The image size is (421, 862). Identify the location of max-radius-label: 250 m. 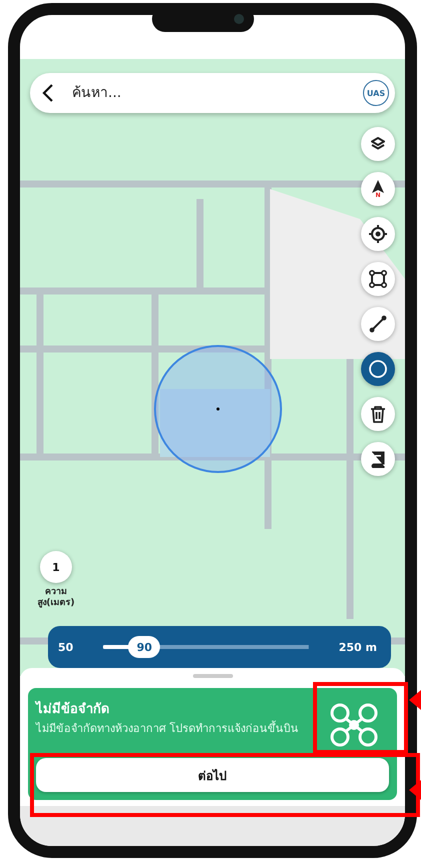
(357, 647).